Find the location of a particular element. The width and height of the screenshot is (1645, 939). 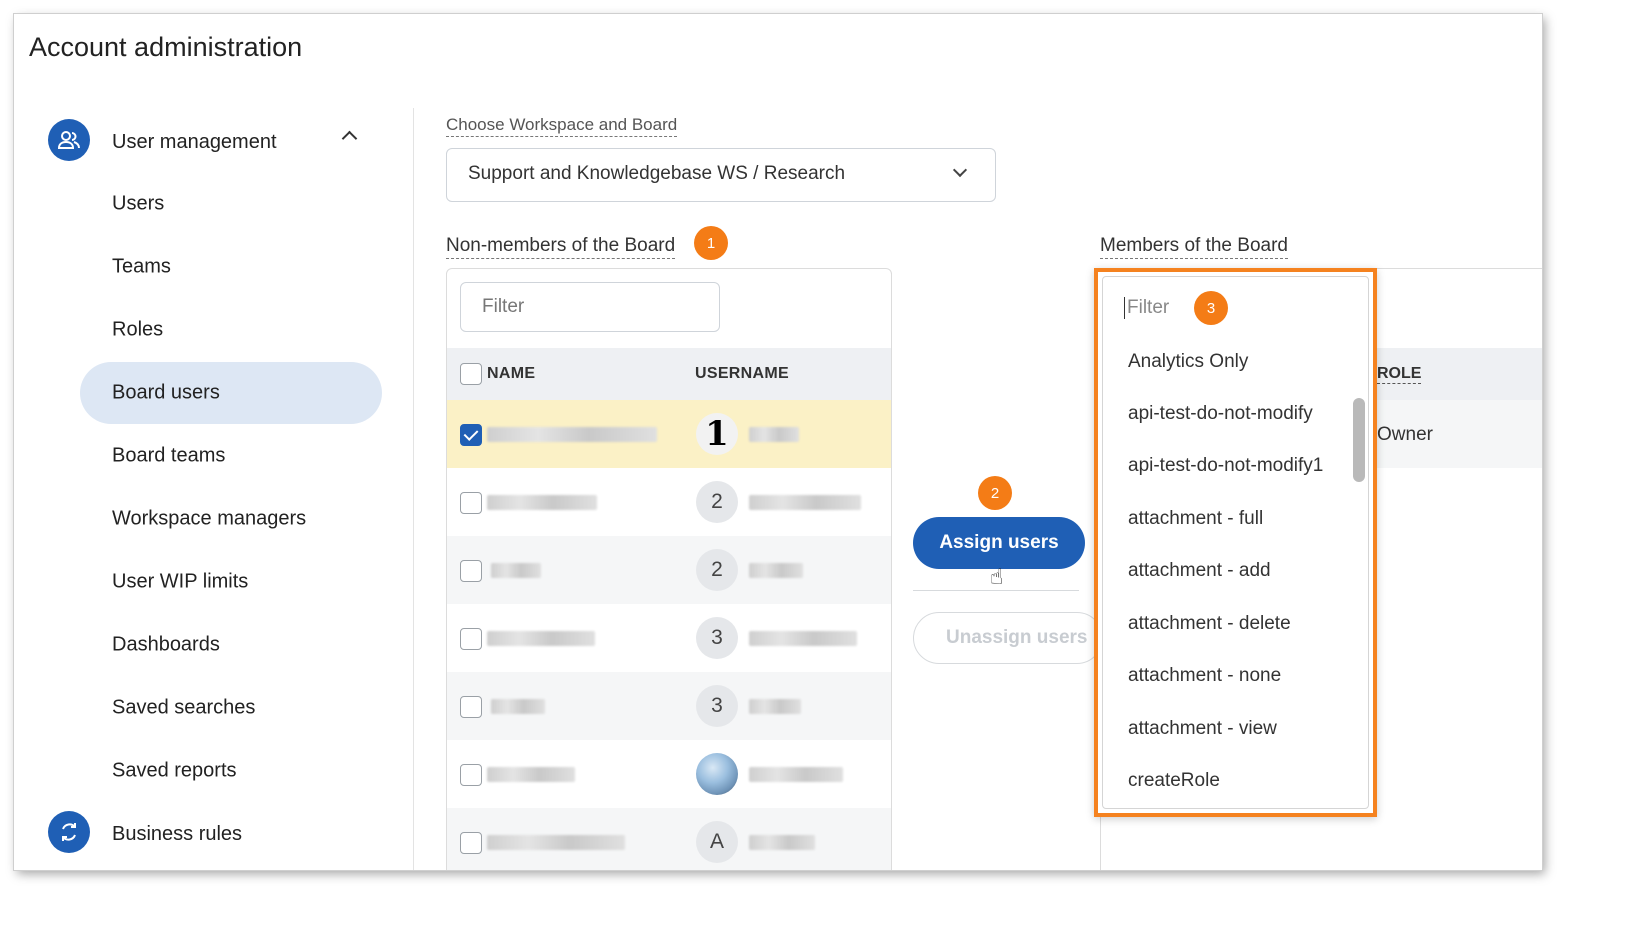

column-header-name: NAME is located at coordinates (511, 374).